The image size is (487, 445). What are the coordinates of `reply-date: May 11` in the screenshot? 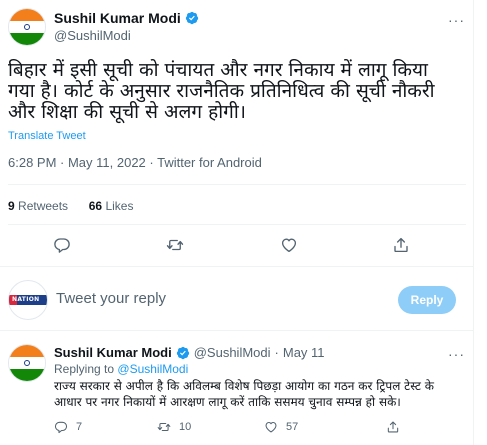 It's located at (304, 352).